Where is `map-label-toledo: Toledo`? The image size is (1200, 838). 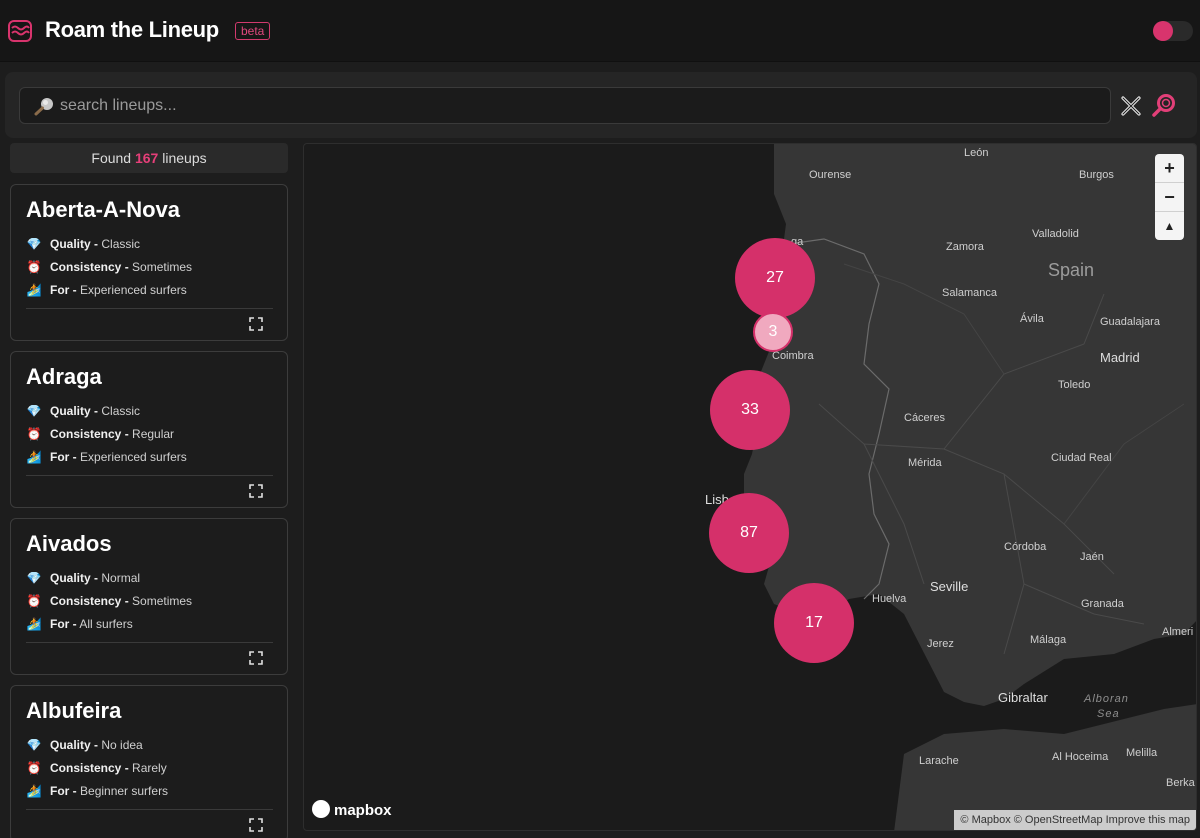
map-label-toledo: Toledo is located at coordinates (1074, 385).